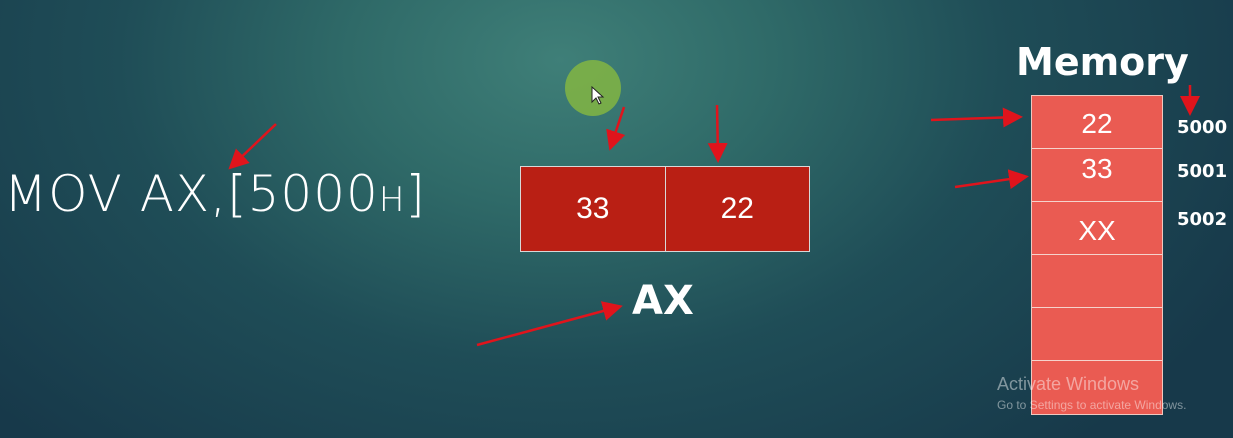 Image resolution: width=1233 pixels, height=438 pixels. Describe the element at coordinates (252, 146) in the screenshot. I see `arrow-to-instruction` at that location.